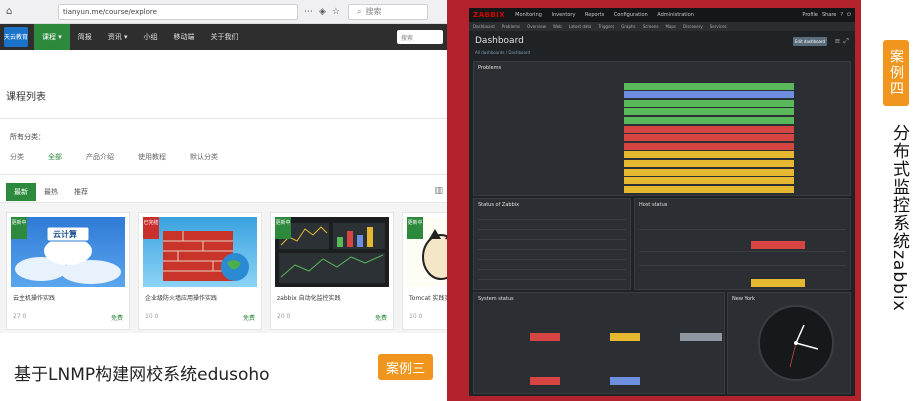 Image resolution: width=923 pixels, height=401 pixels. What do you see at coordinates (27, 137) in the screenshot?
I see `category-label: 所有分类：` at bounding box center [27, 137].